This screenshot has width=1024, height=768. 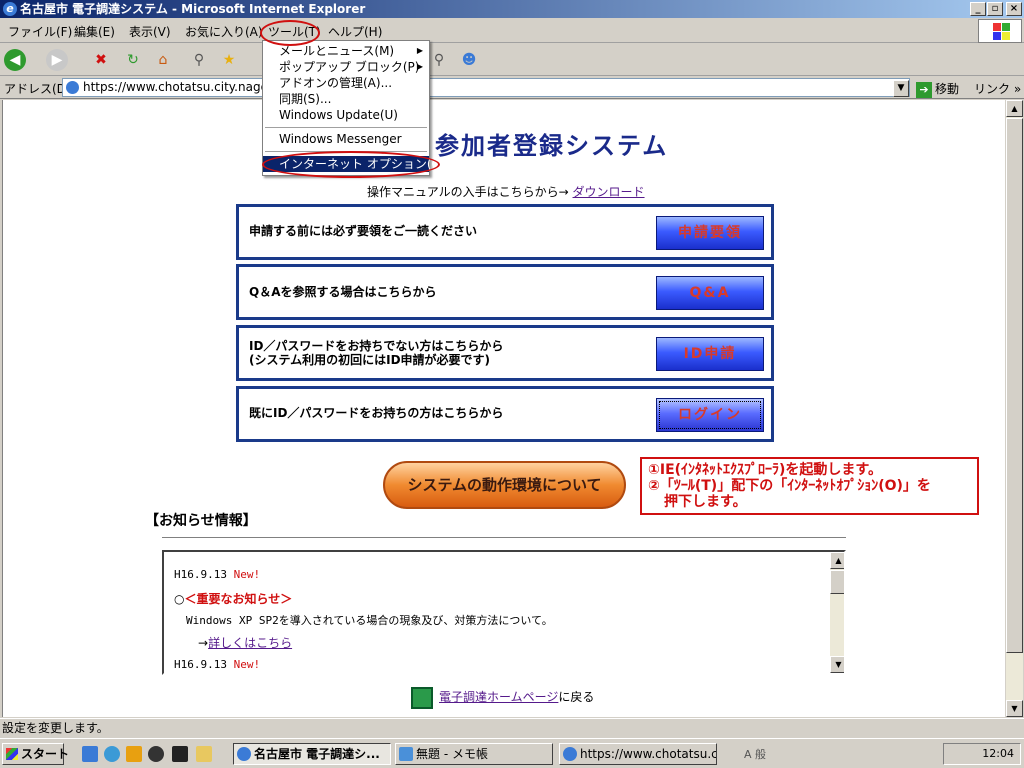 I want to click on info-row-login: 既にID／パスワードをお持ちの方はこちらから ログイン, so click(x=505, y=414).